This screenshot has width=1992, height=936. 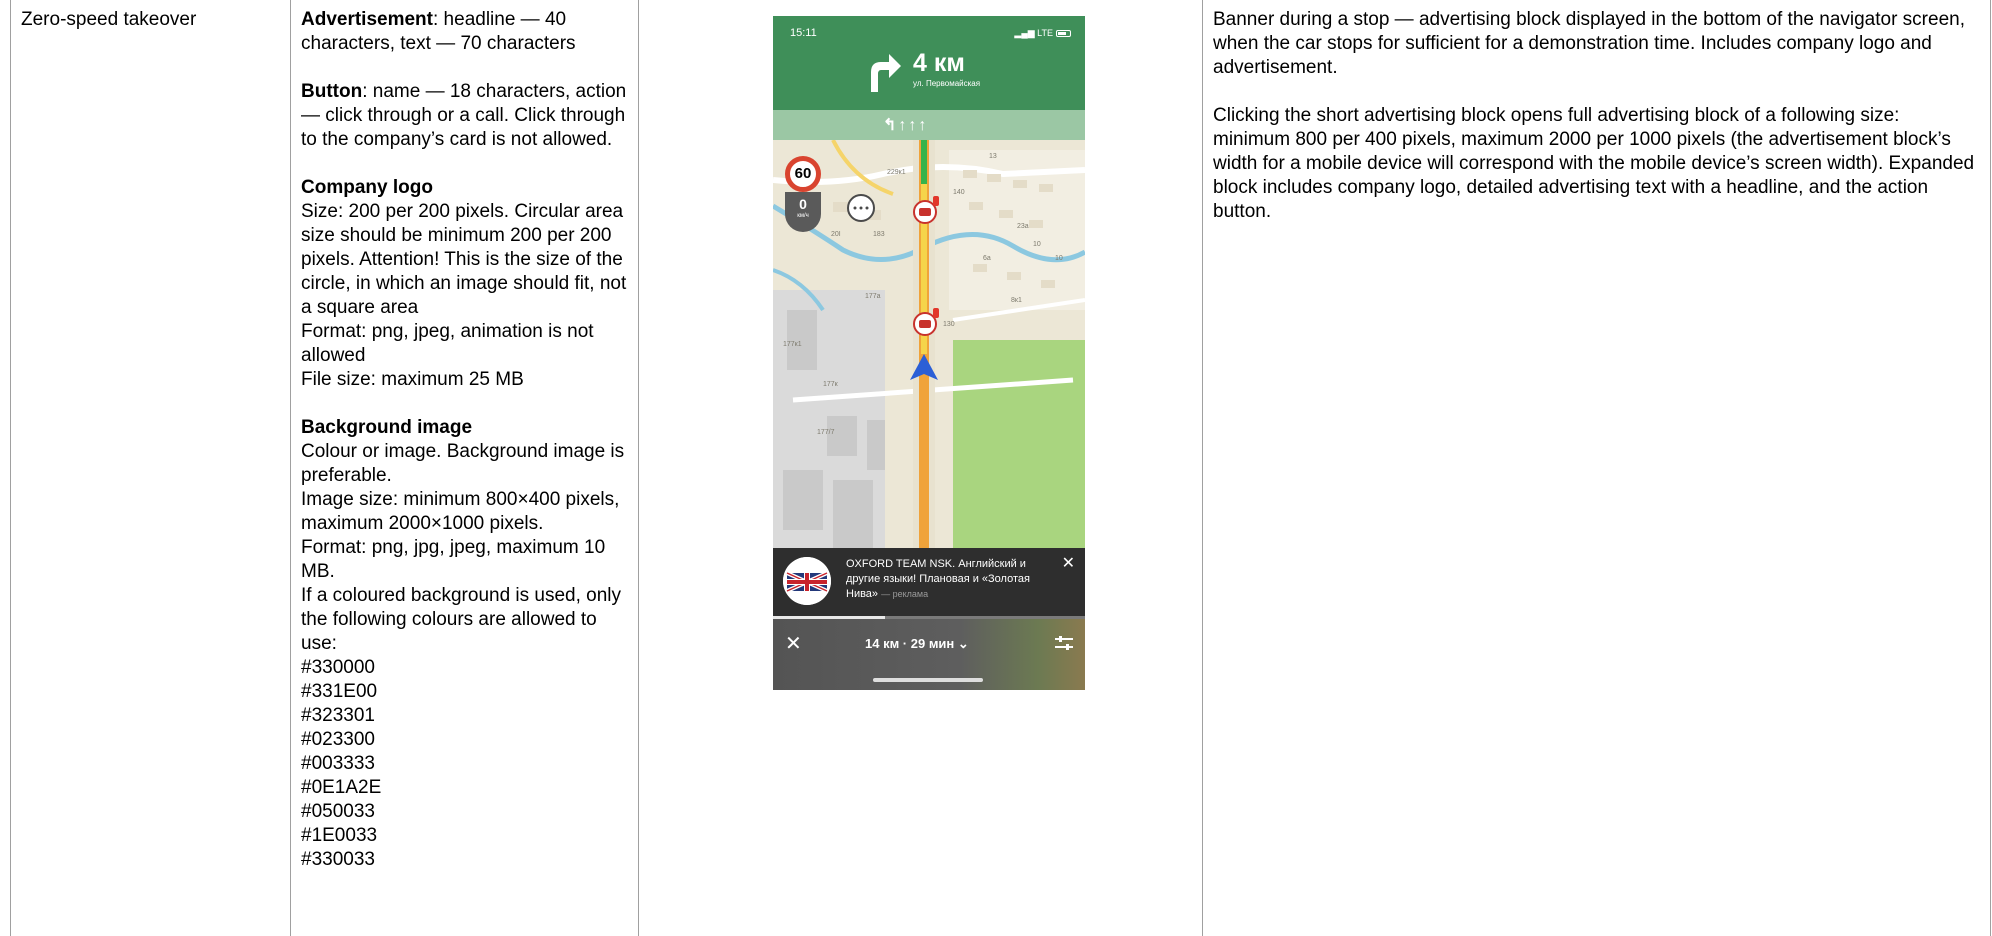 I want to click on map-label: 183, so click(x=879, y=234).